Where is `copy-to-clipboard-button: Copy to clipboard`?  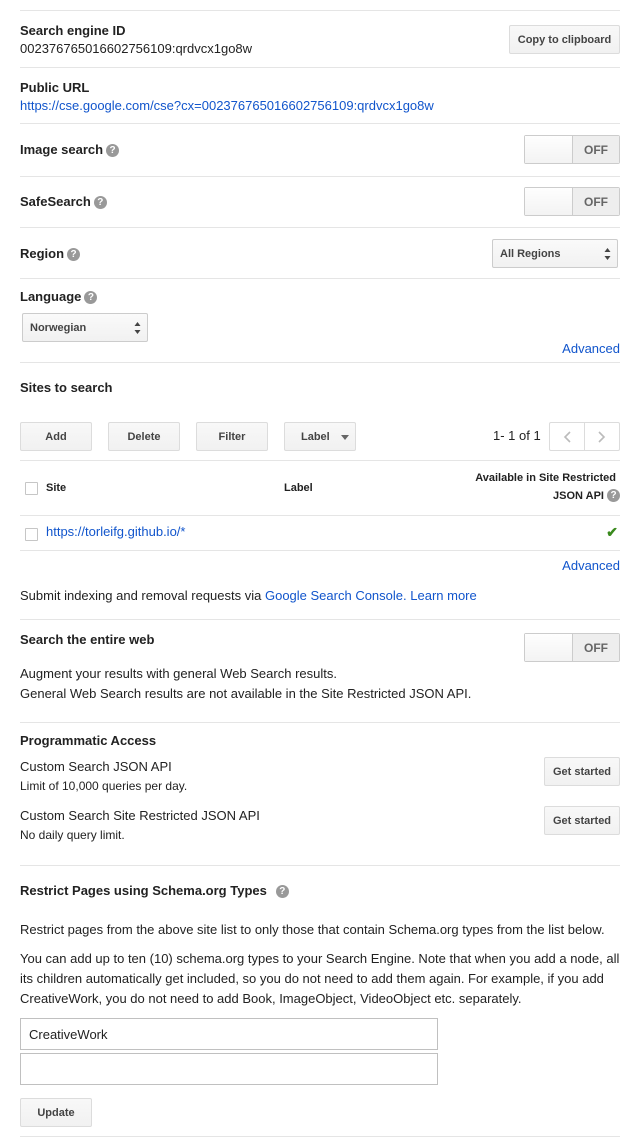 copy-to-clipboard-button: Copy to clipboard is located at coordinates (564, 39).